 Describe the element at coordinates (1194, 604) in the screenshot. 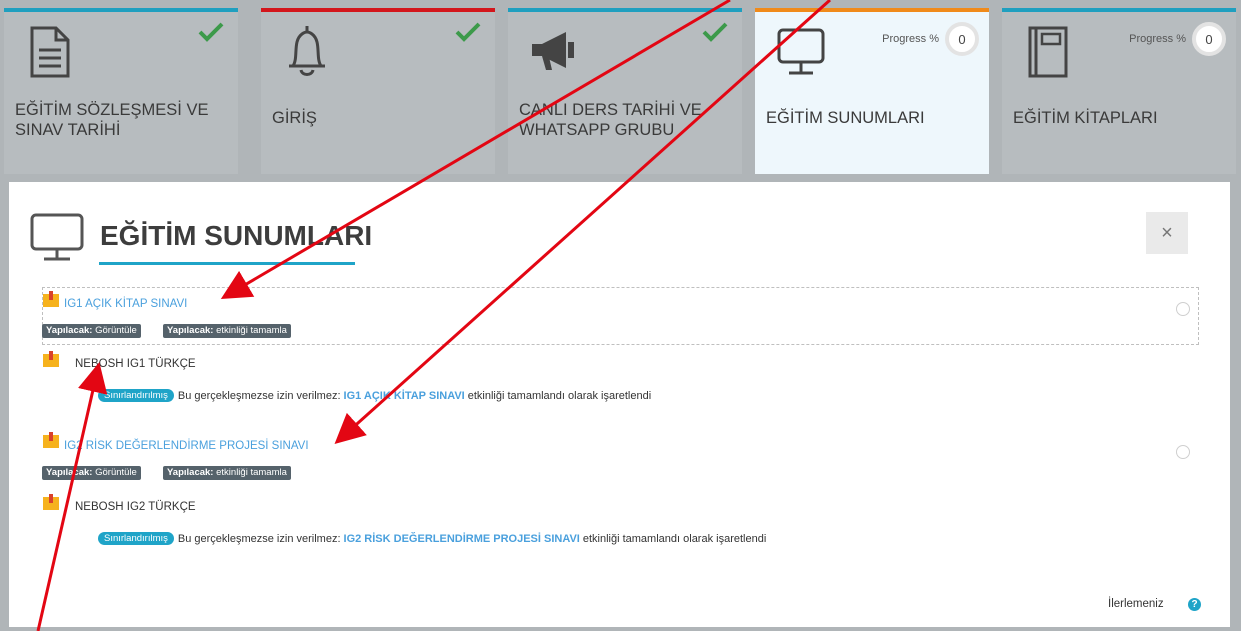

I see `help-icon: ?` at that location.